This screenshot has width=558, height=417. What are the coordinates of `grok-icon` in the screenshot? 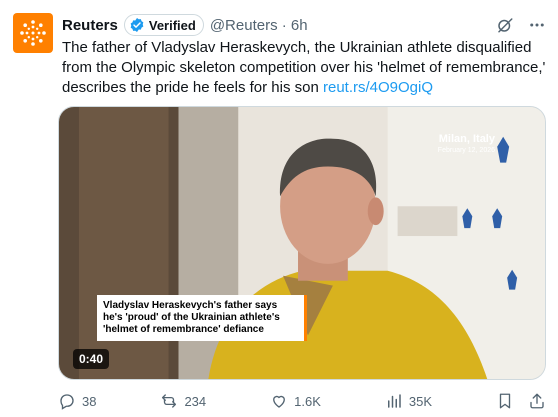 It's located at (505, 25).